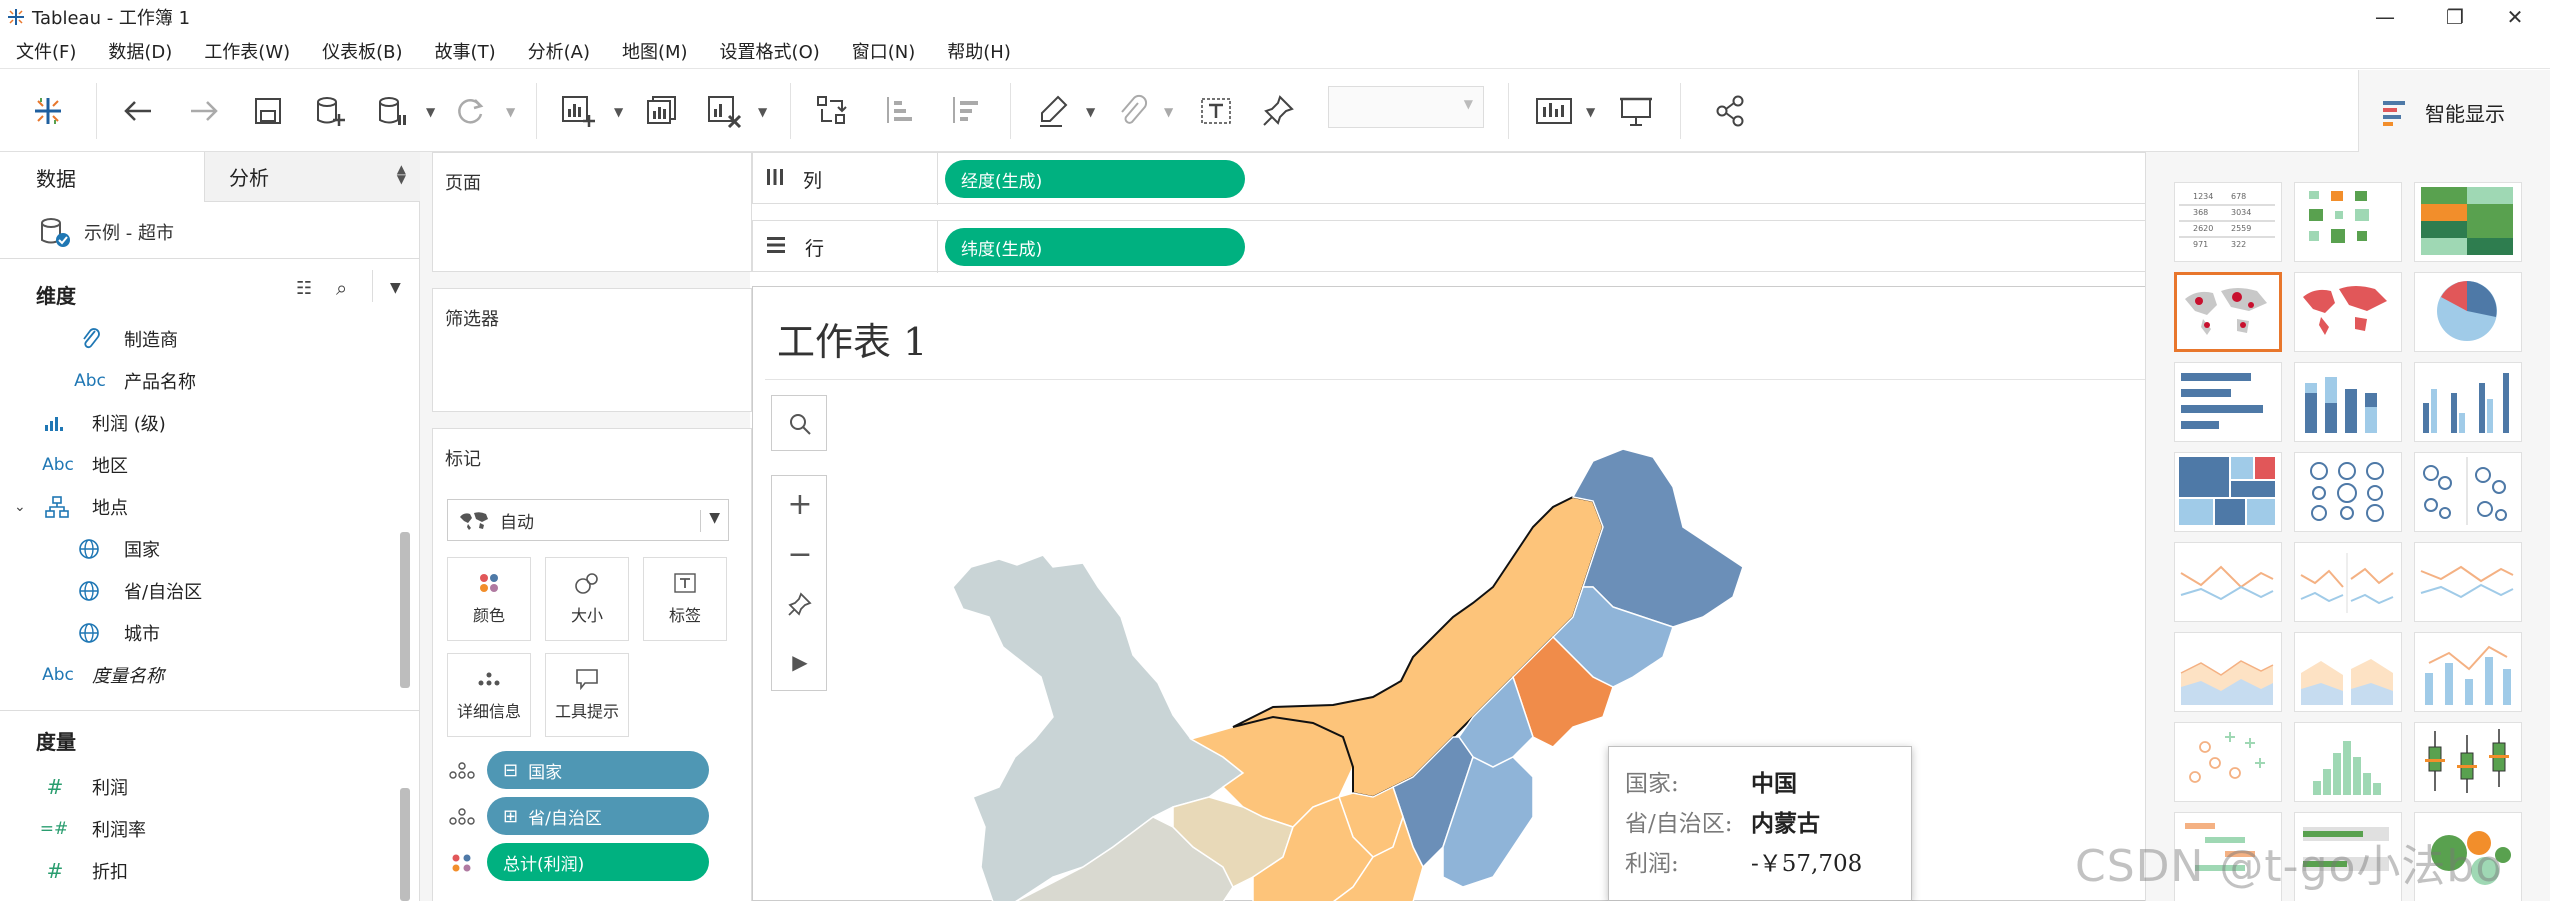 Image resolution: width=2550 pixels, height=901 pixels. Describe the element at coordinates (20, 507) in the screenshot. I see `chevron-down-icon: ⌄` at that location.